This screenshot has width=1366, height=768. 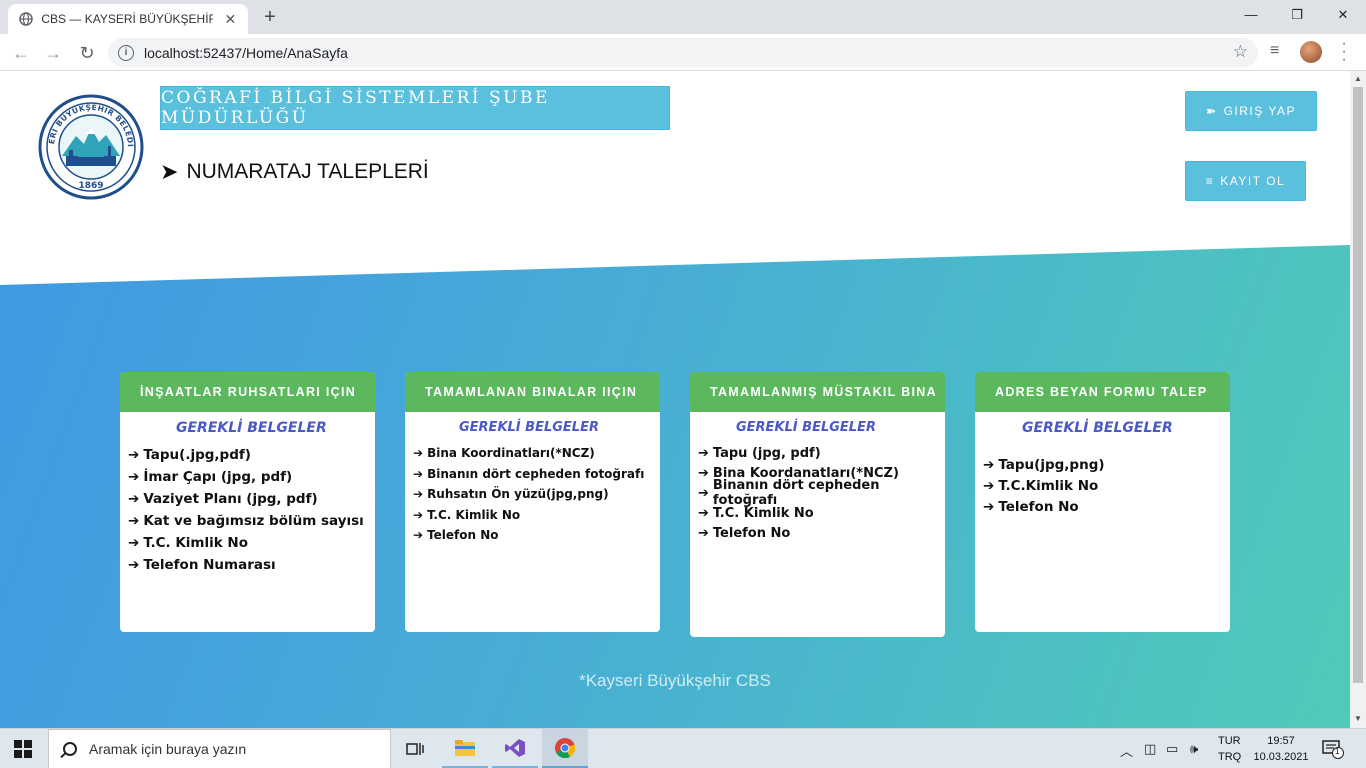 I want to click on taskbar-clock: 19:57 10.03.2021, so click(x=1281, y=749).